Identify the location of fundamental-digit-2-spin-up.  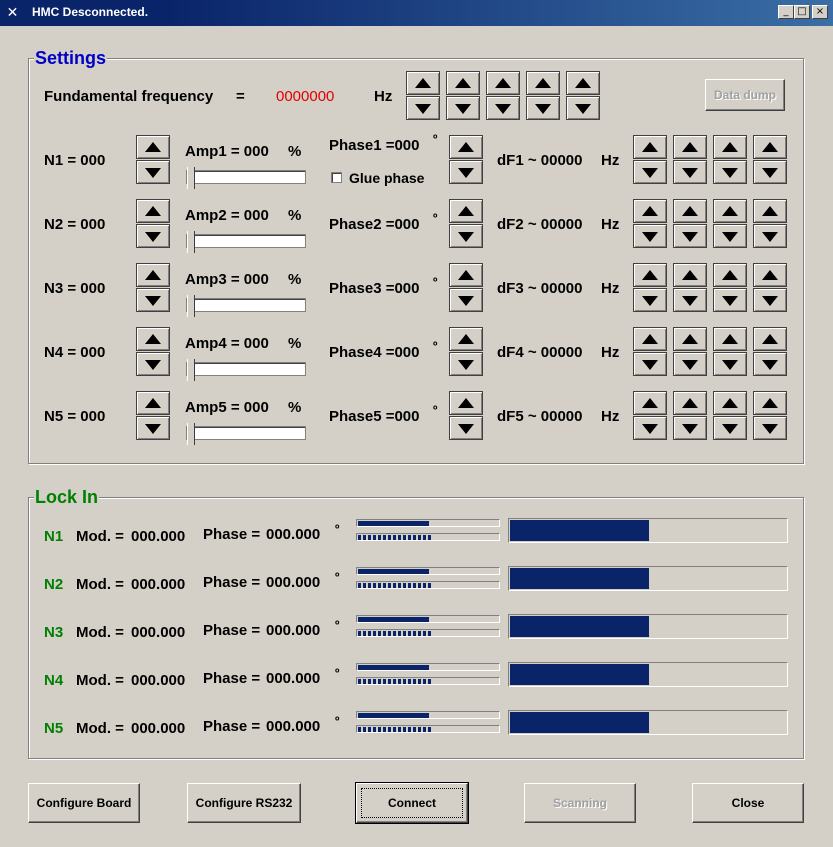
(463, 83).